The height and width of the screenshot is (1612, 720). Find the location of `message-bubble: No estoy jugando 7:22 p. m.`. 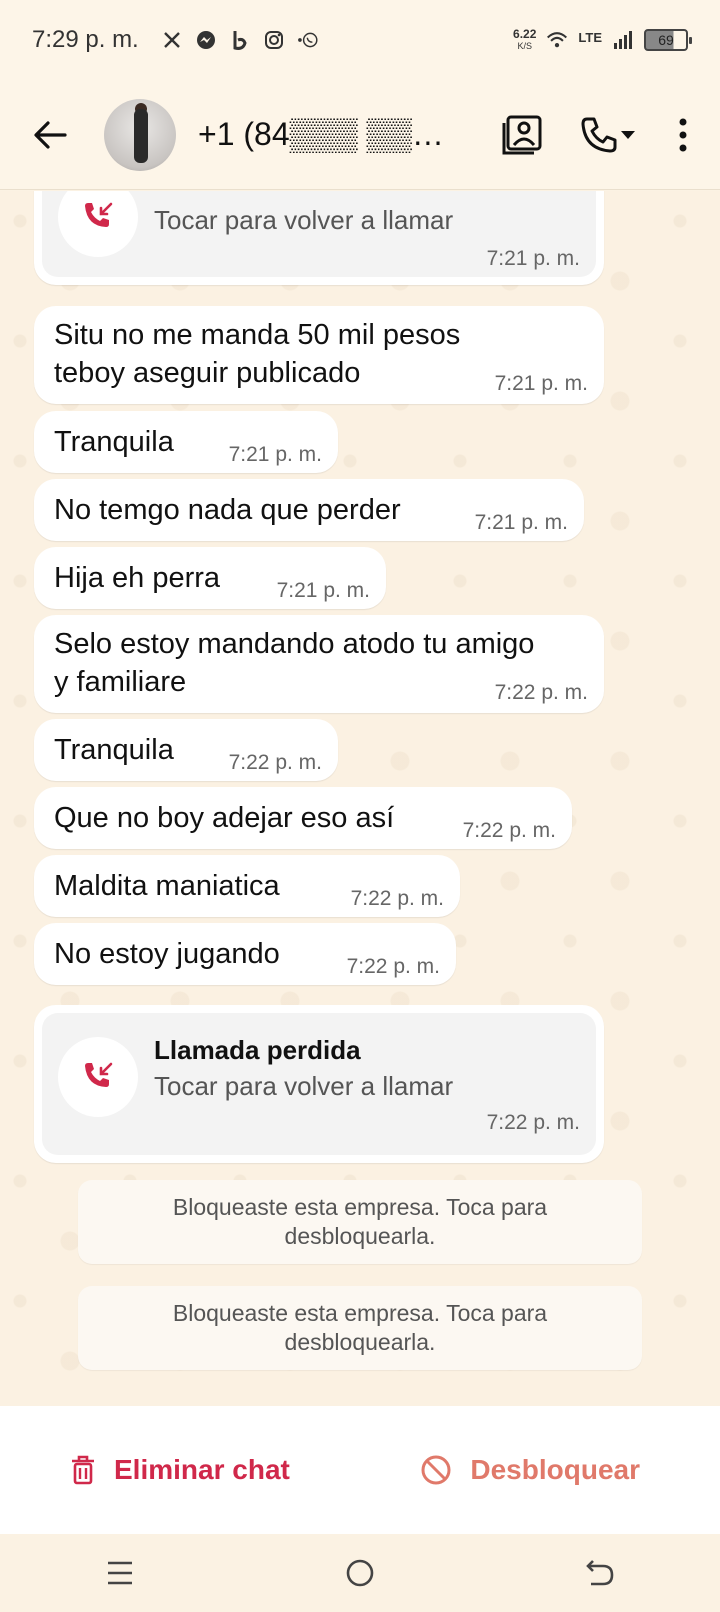

message-bubble: No estoy jugando 7:22 p. m. is located at coordinates (245, 954).